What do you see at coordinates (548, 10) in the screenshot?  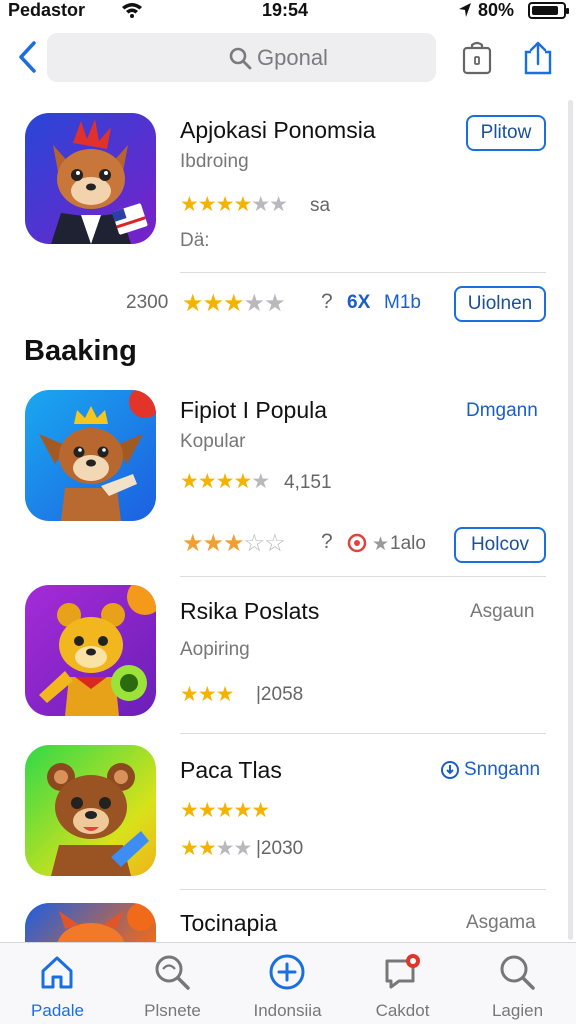 I see `battery-icon` at bounding box center [548, 10].